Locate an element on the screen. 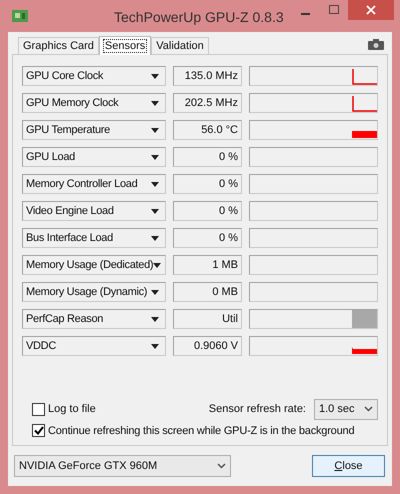 This screenshot has width=400, height=494. sensor-dropdown: PerfCap Reason is located at coordinates (94, 319).